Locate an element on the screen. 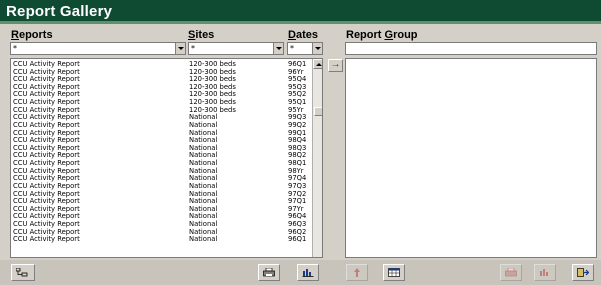 This screenshot has height=285, width=601. date-value: 97Q2 is located at coordinates (297, 193).